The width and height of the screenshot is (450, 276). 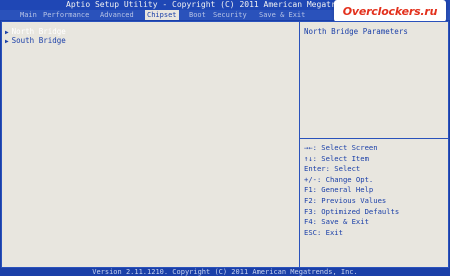 I want to click on panel-divider, so click(x=299, y=144).